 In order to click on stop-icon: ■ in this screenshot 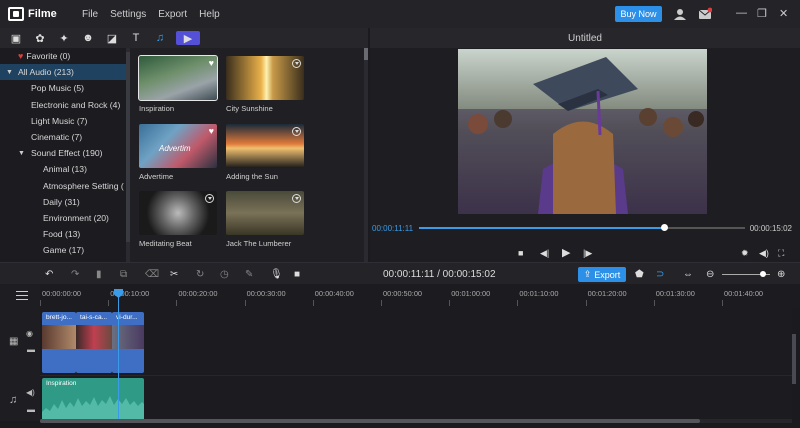, I will do `click(520, 253)`.